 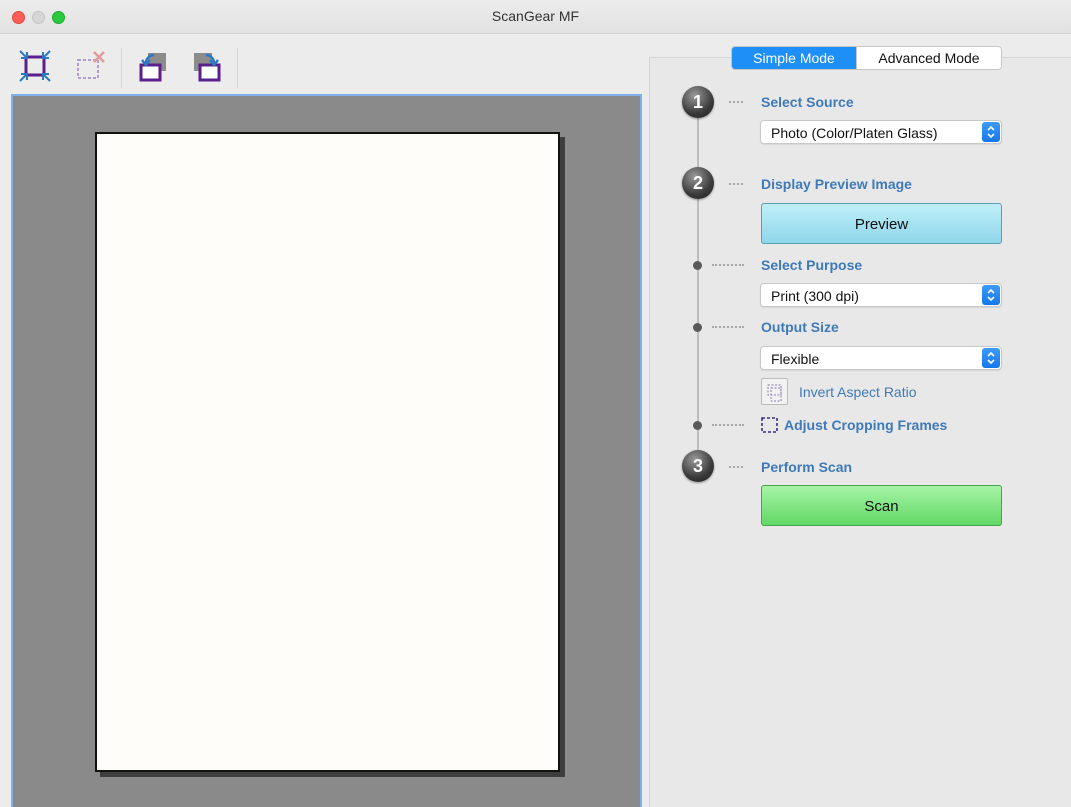 What do you see at coordinates (881, 358) in the screenshot?
I see `output-size-select: Flexible` at bounding box center [881, 358].